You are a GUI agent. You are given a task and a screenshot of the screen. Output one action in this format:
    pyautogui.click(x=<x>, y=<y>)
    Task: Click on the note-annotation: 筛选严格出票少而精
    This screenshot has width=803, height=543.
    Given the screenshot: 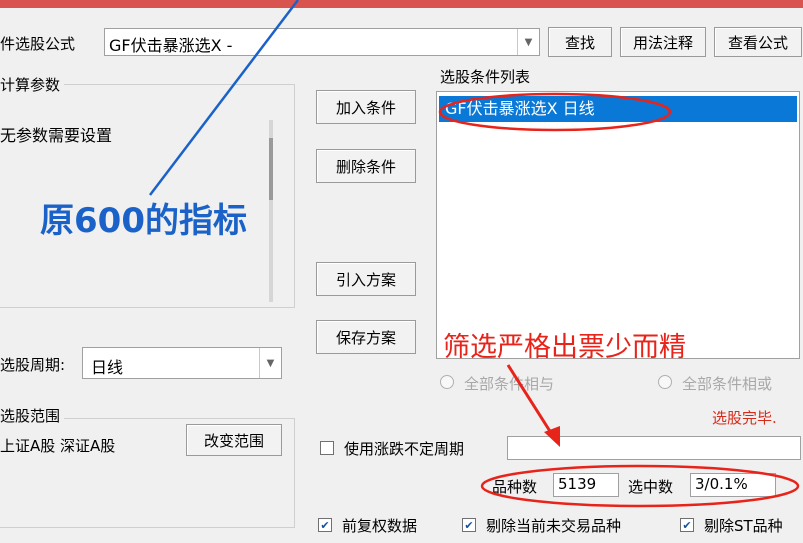 What is the action you would take?
    pyautogui.click(x=564, y=347)
    